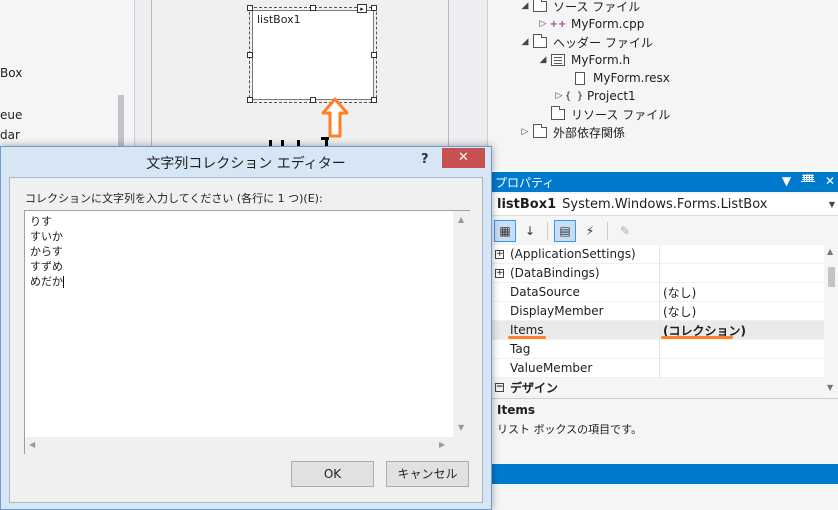 This screenshot has width=838, height=510. Describe the element at coordinates (631, 78) in the screenshot. I see `tree-item-label: MyForm.resx` at that location.